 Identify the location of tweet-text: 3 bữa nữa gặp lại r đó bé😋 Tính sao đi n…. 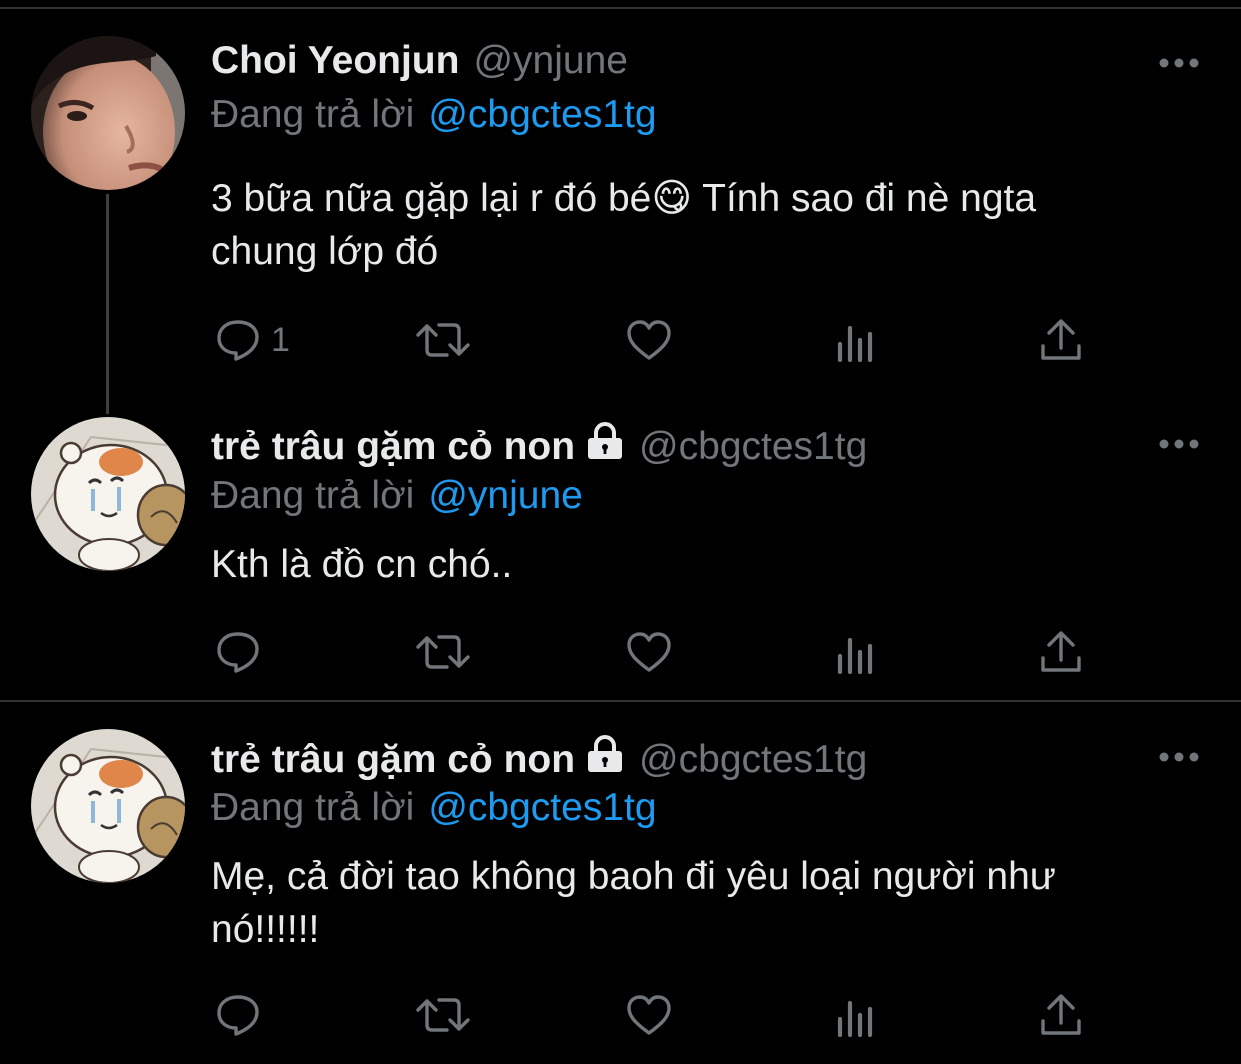
(691, 225).